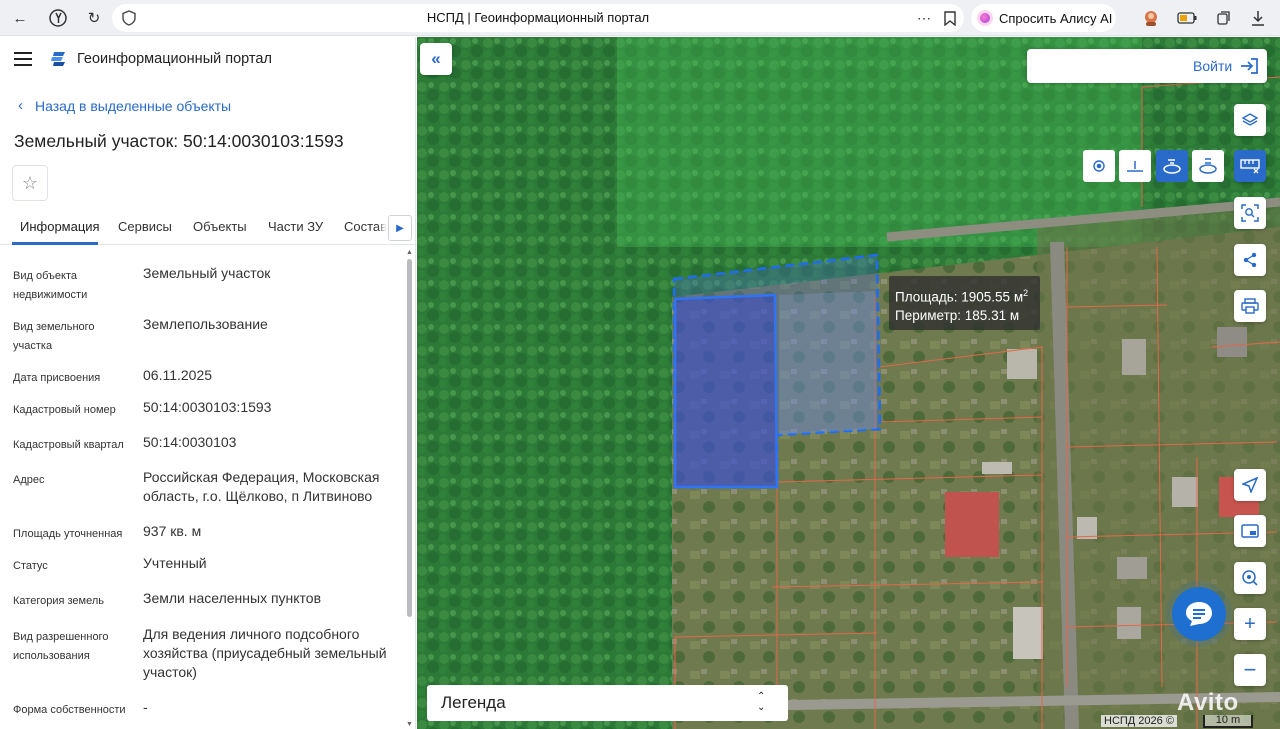 This screenshot has width=1280, height=729. I want to click on minimap-icon, so click(1250, 531).